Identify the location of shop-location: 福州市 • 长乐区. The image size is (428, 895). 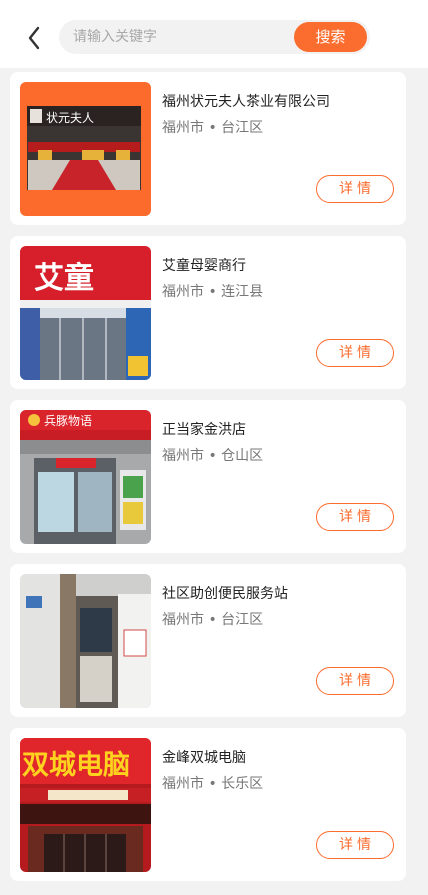
(213, 784).